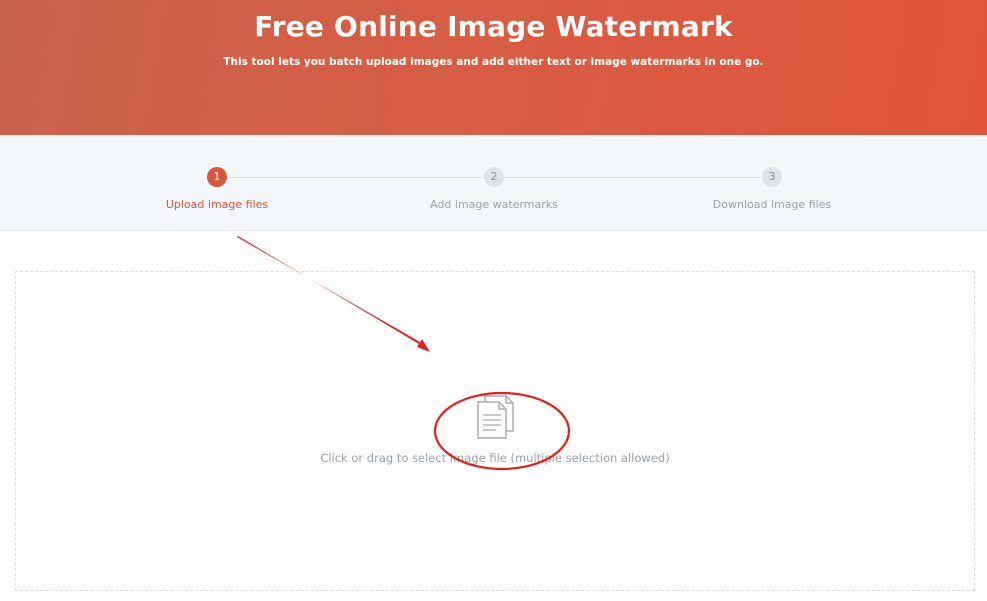 The width and height of the screenshot is (987, 601). I want to click on step-label: Upload image files, so click(217, 204).